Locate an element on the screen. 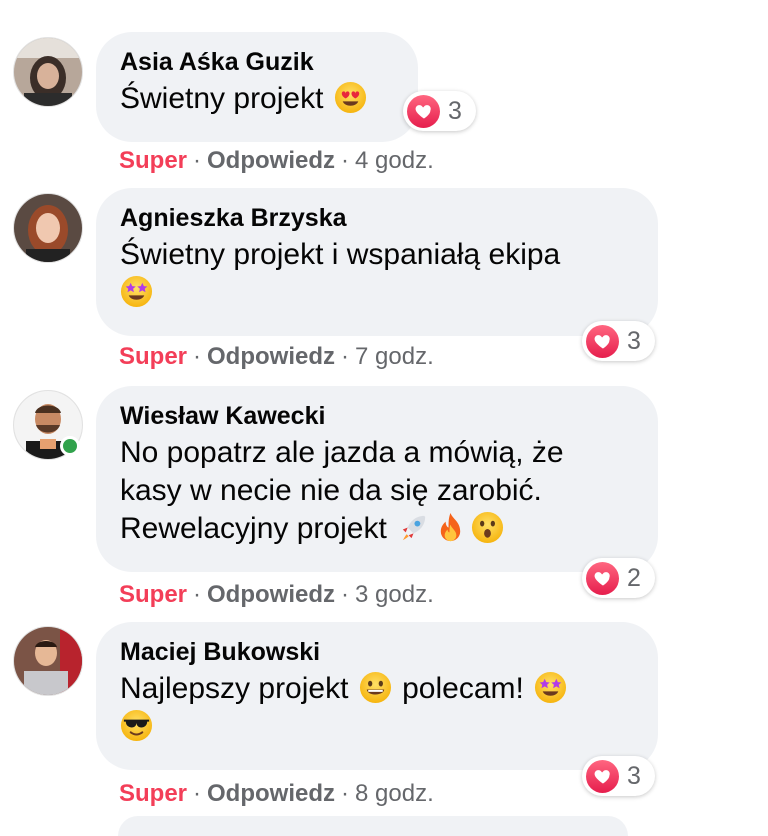 The height and width of the screenshot is (836, 768). fire-emoji is located at coordinates (450, 527).